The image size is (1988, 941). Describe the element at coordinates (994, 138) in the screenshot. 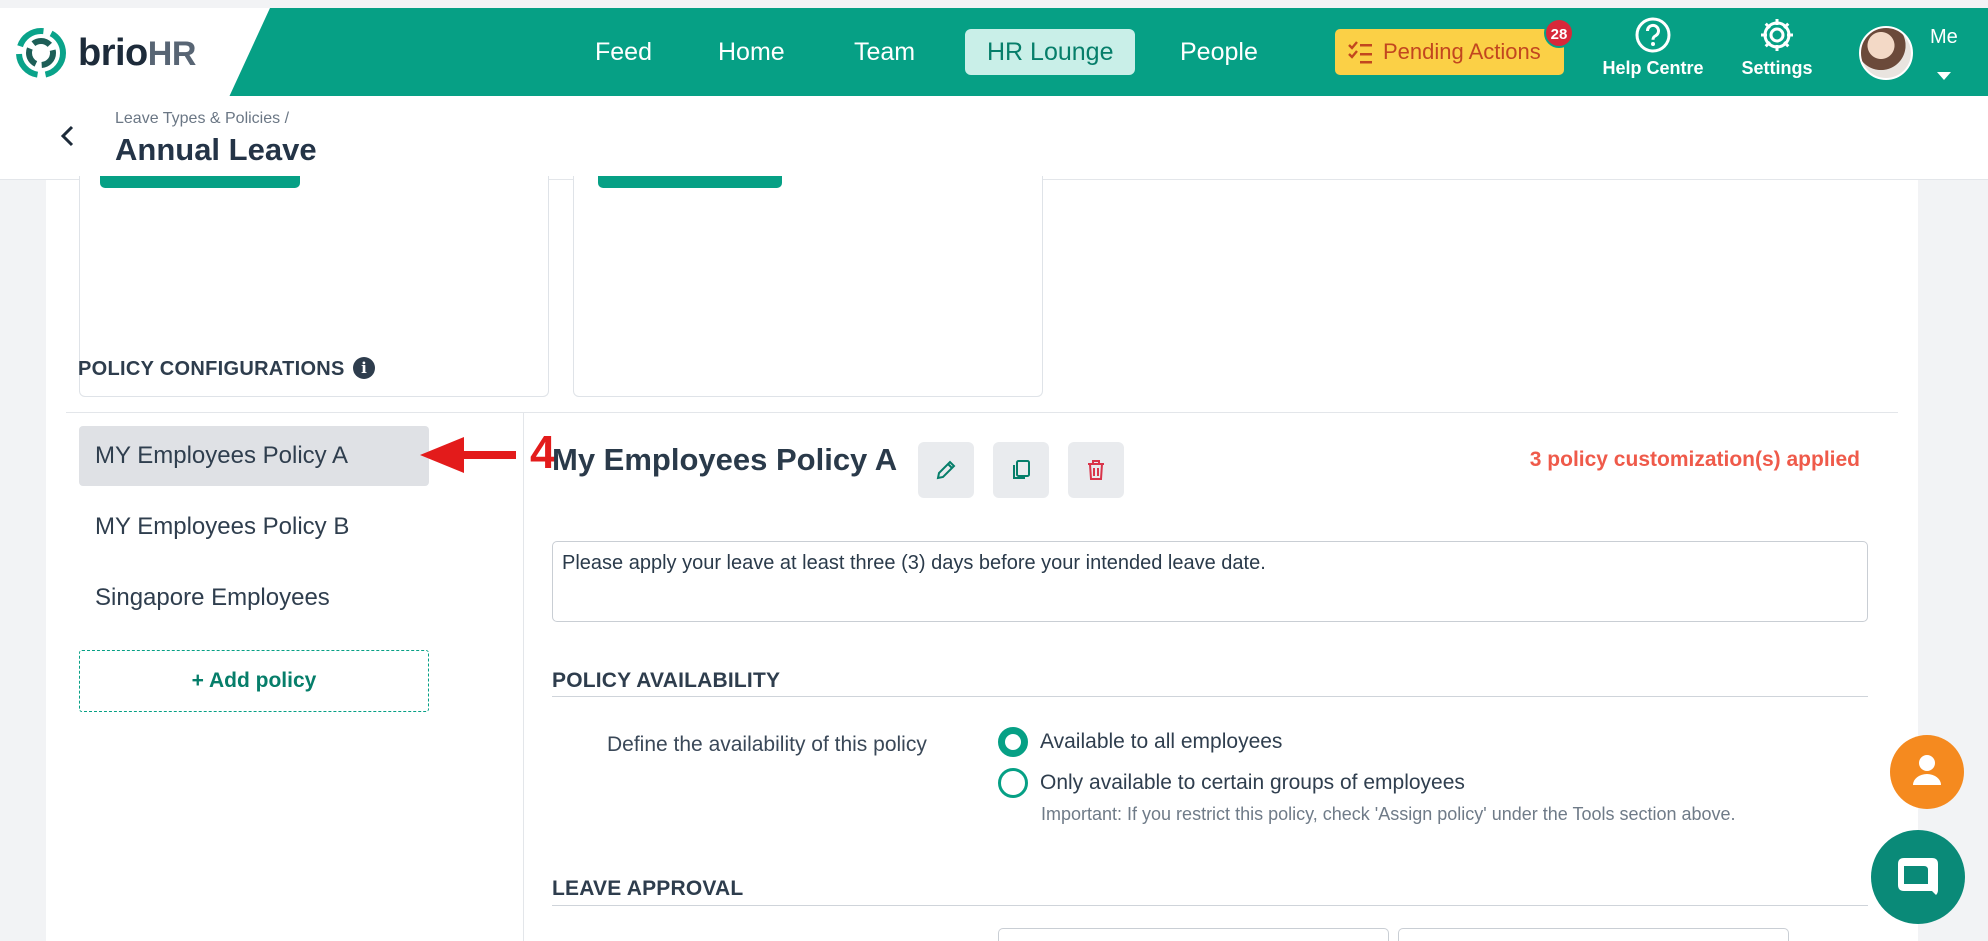

I see `page-header: Leave Types & Policies / Annual Leave` at that location.